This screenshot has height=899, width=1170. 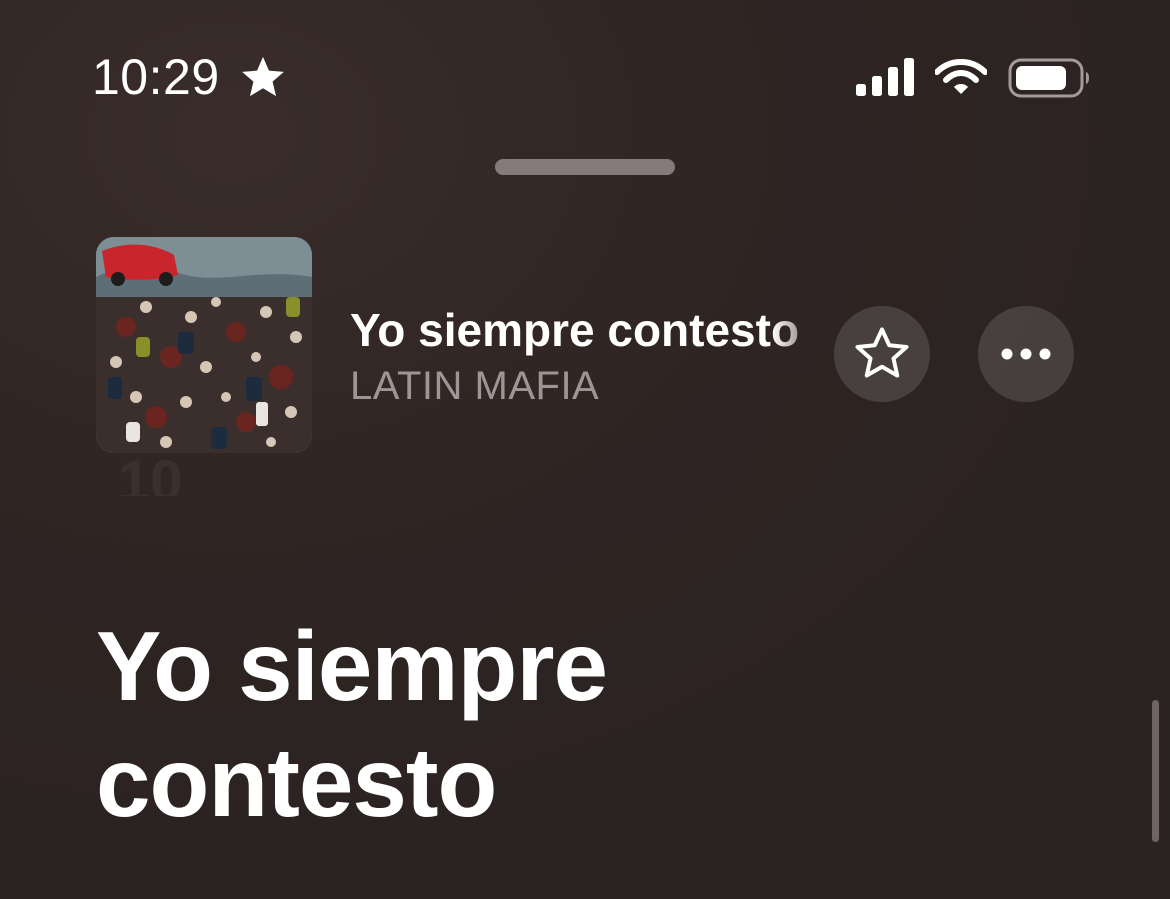 I want to click on lyrics-line: Yo siempre, so click(x=352, y=666).